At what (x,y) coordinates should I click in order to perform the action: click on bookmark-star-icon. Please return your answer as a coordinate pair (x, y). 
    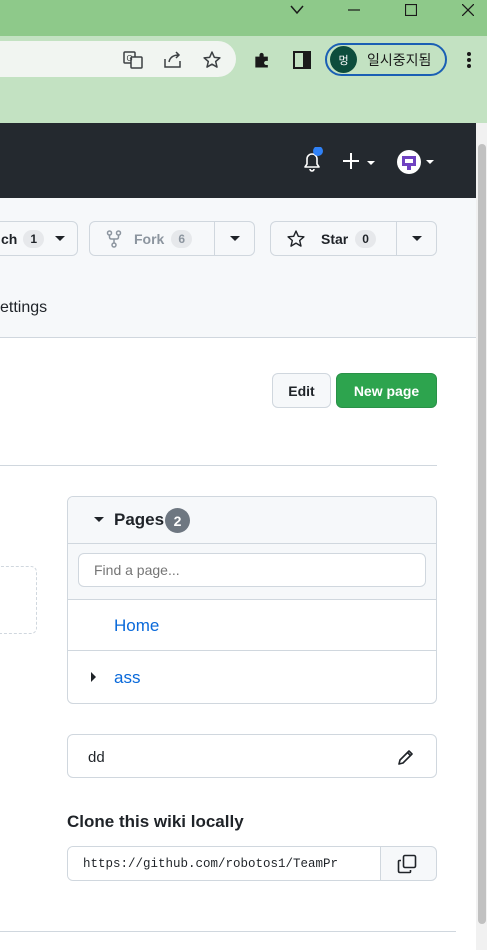
    Looking at the image, I should click on (212, 60).